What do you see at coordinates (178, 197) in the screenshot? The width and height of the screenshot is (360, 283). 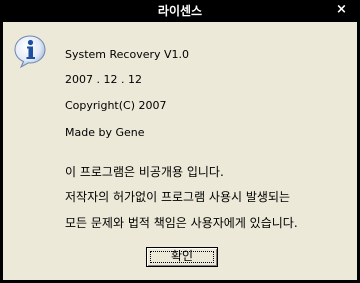 I see `notice-line-2: 저작자의 허가없이 프로그램 사용시 발생되는` at bounding box center [178, 197].